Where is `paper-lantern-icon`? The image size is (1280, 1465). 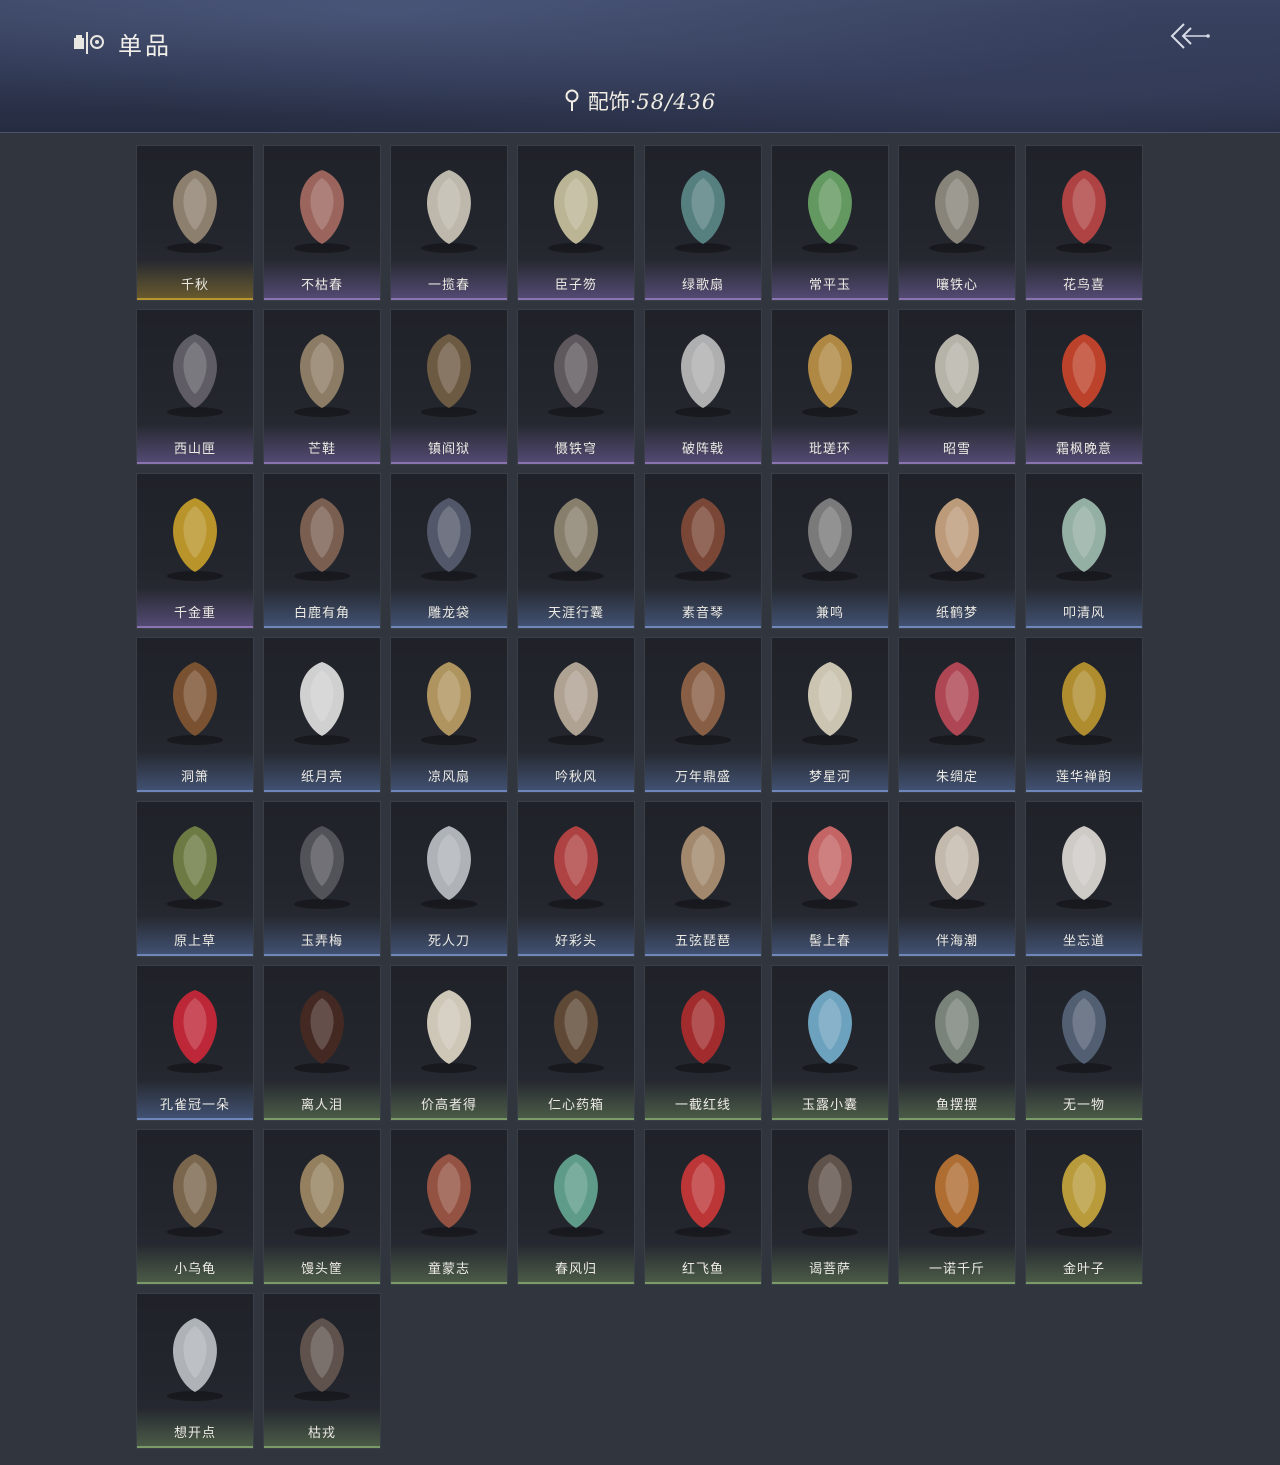
paper-lantern-icon is located at coordinates (322, 702).